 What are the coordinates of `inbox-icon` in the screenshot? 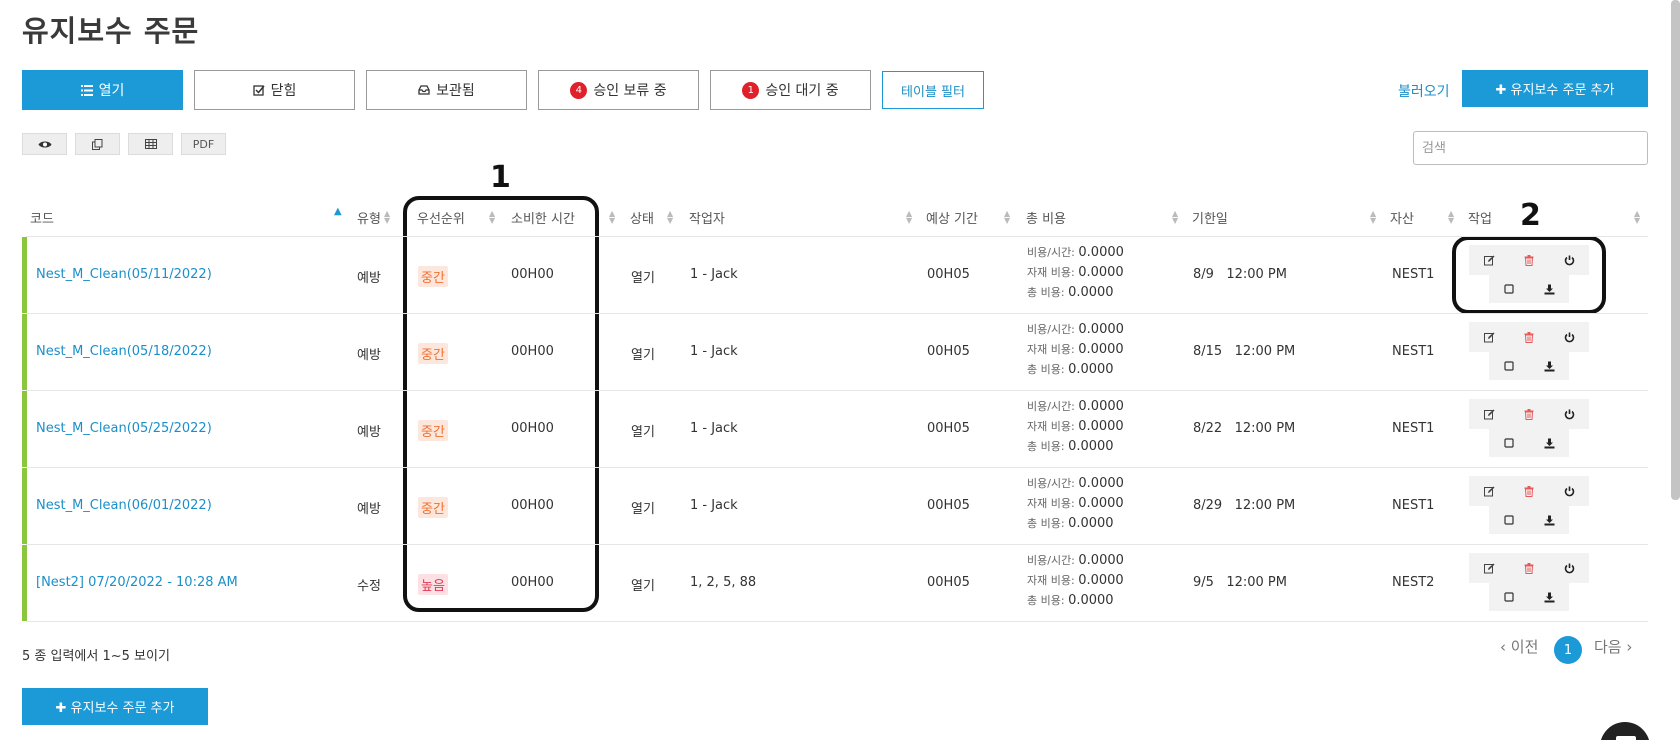 It's located at (424, 90).